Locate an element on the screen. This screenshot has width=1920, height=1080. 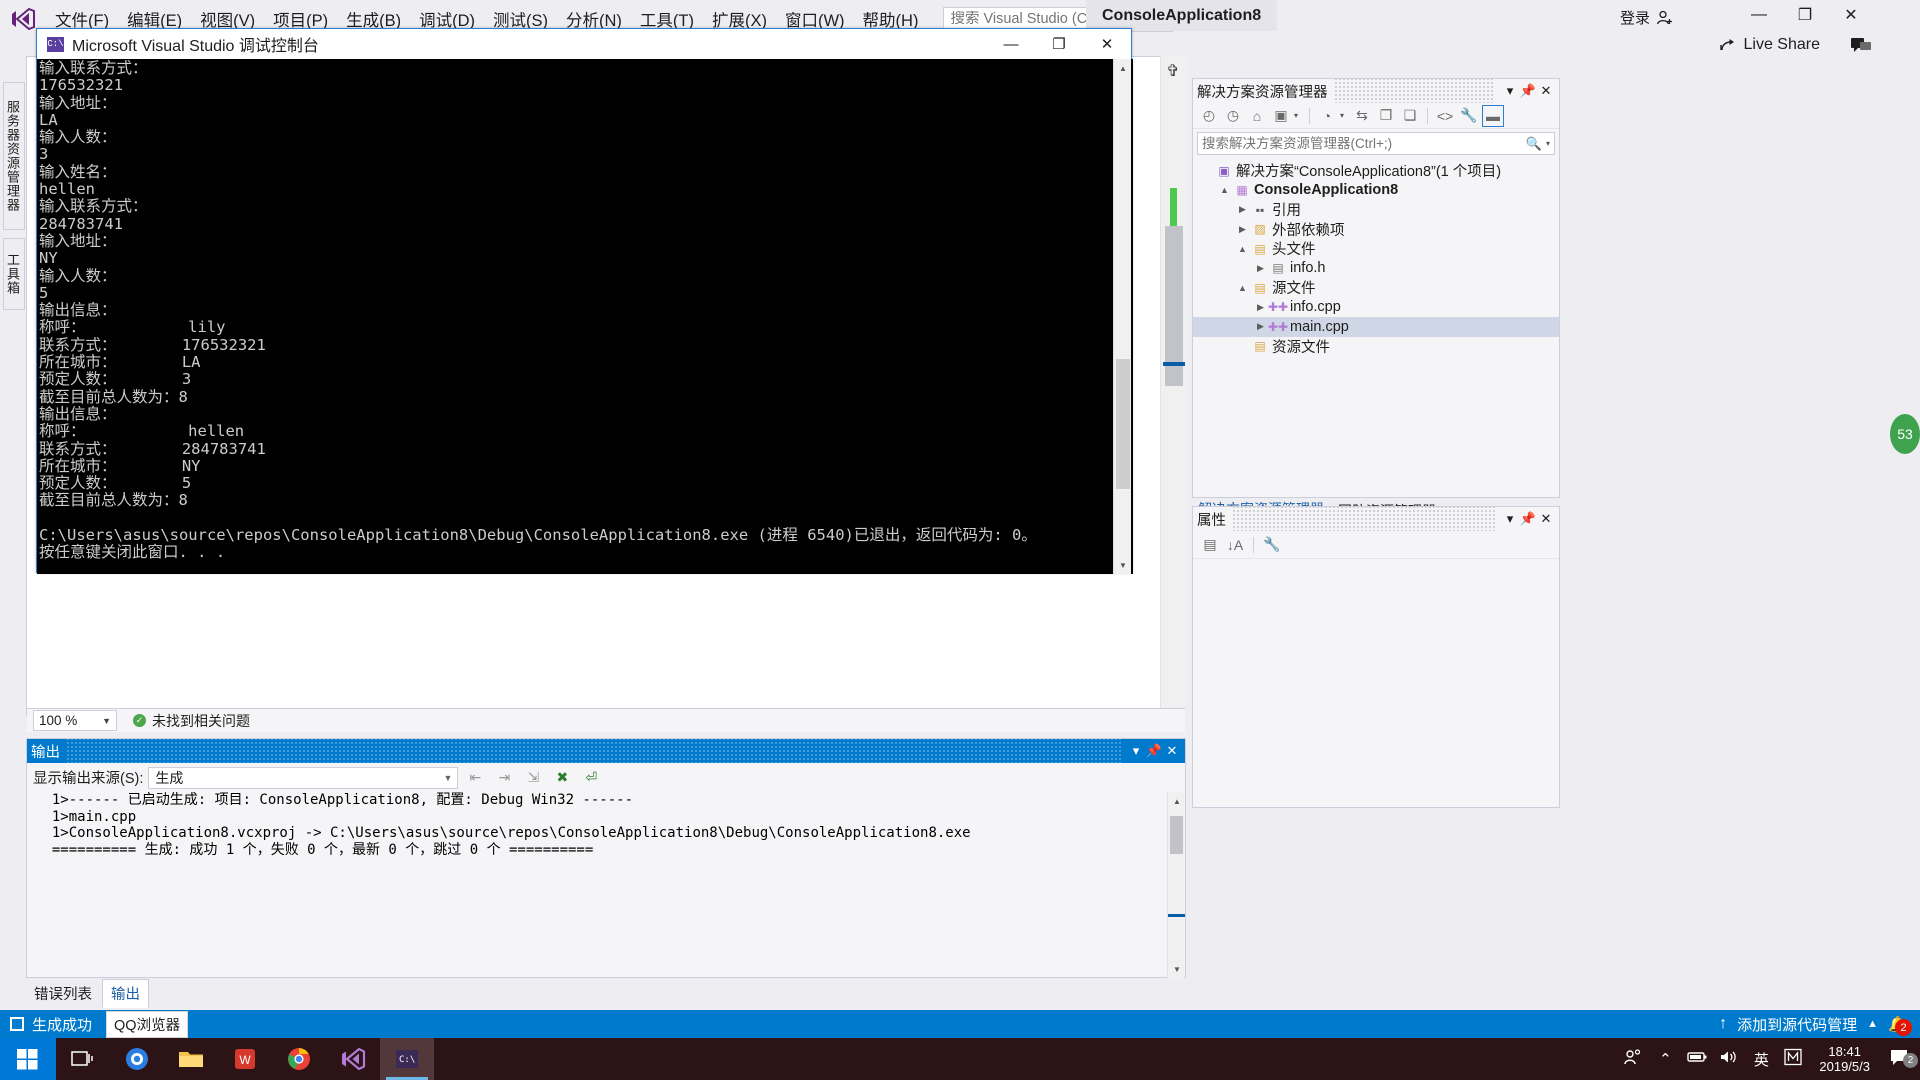
console-scrollbar-thumb is located at coordinates (1123, 424).